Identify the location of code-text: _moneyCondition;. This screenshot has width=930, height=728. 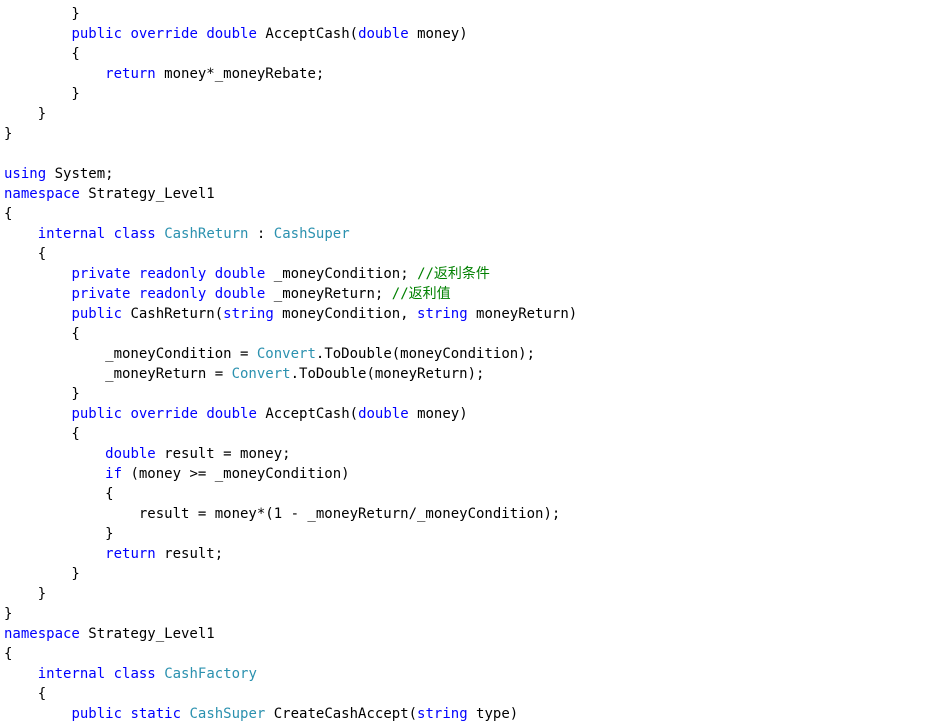
(341, 274).